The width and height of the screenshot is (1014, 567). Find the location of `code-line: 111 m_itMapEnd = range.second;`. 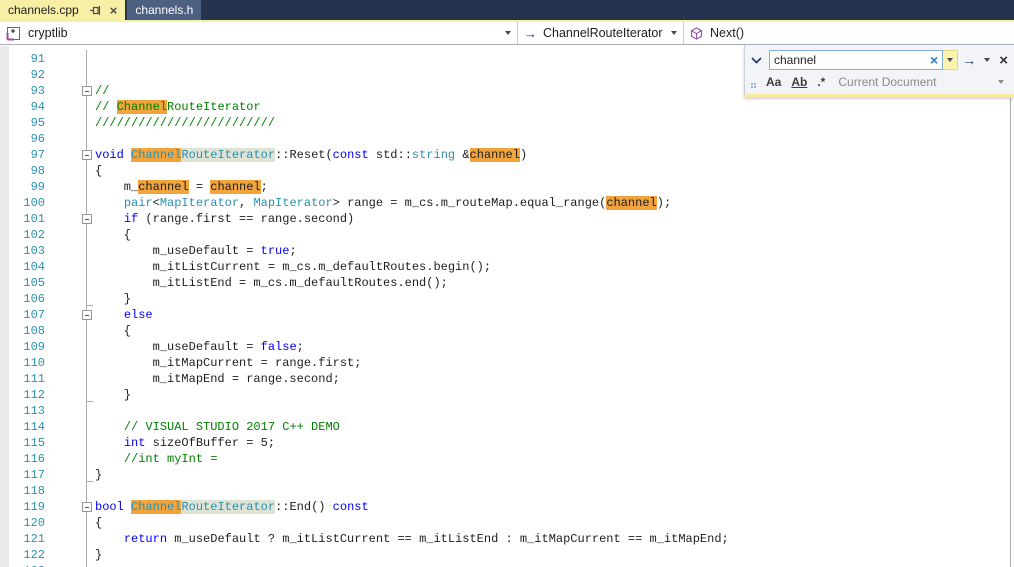

code-line: 111 m_itMapEnd = range.second; is located at coordinates (507, 379).